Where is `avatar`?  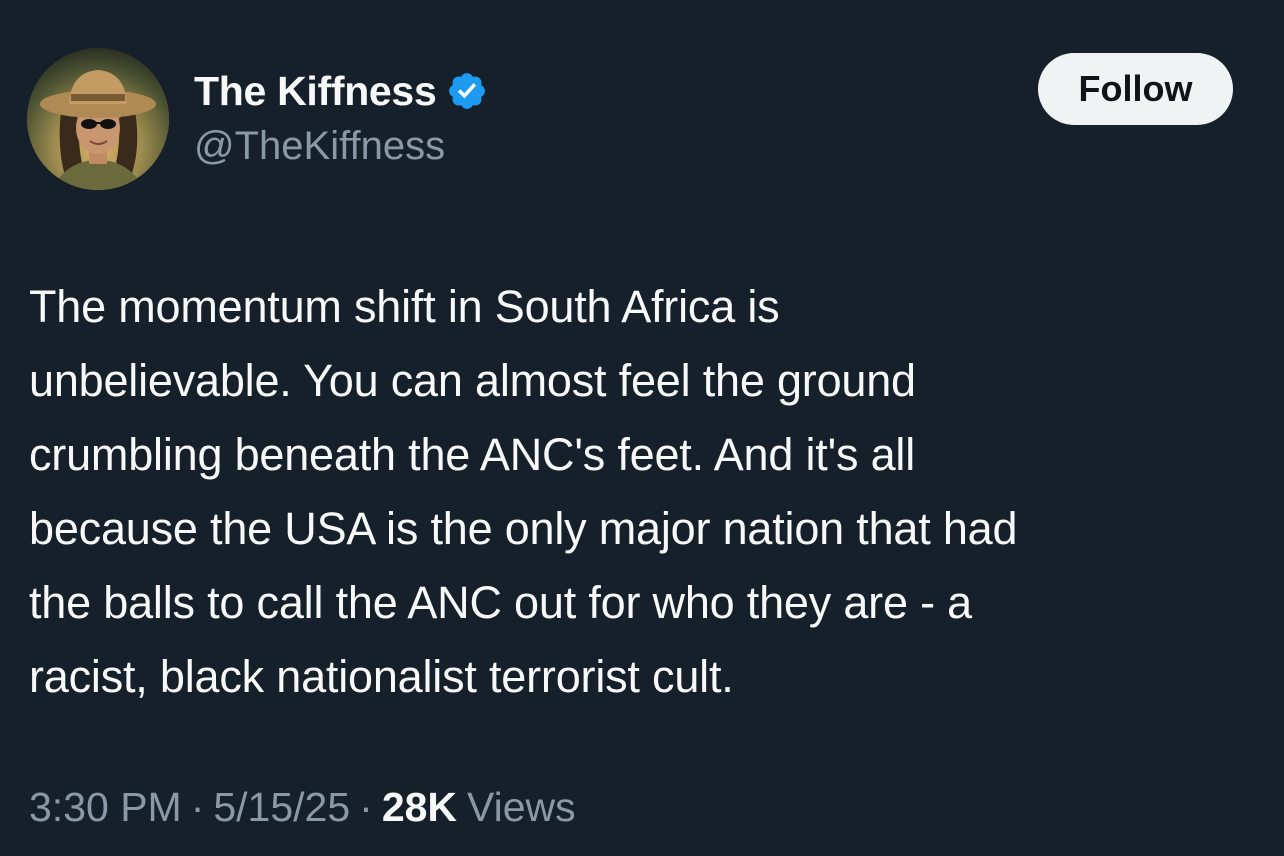
avatar is located at coordinates (98, 119).